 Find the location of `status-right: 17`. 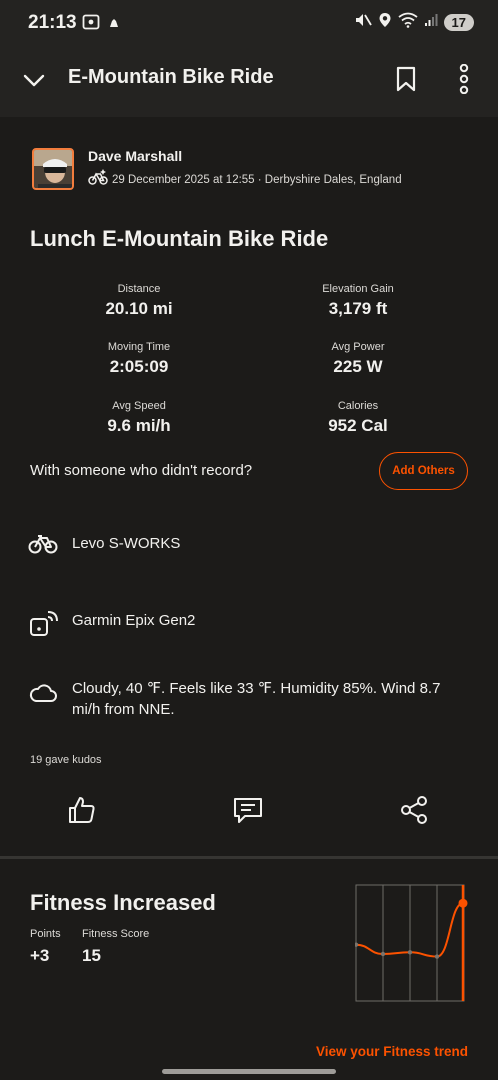

status-right: 17 is located at coordinates (414, 22).